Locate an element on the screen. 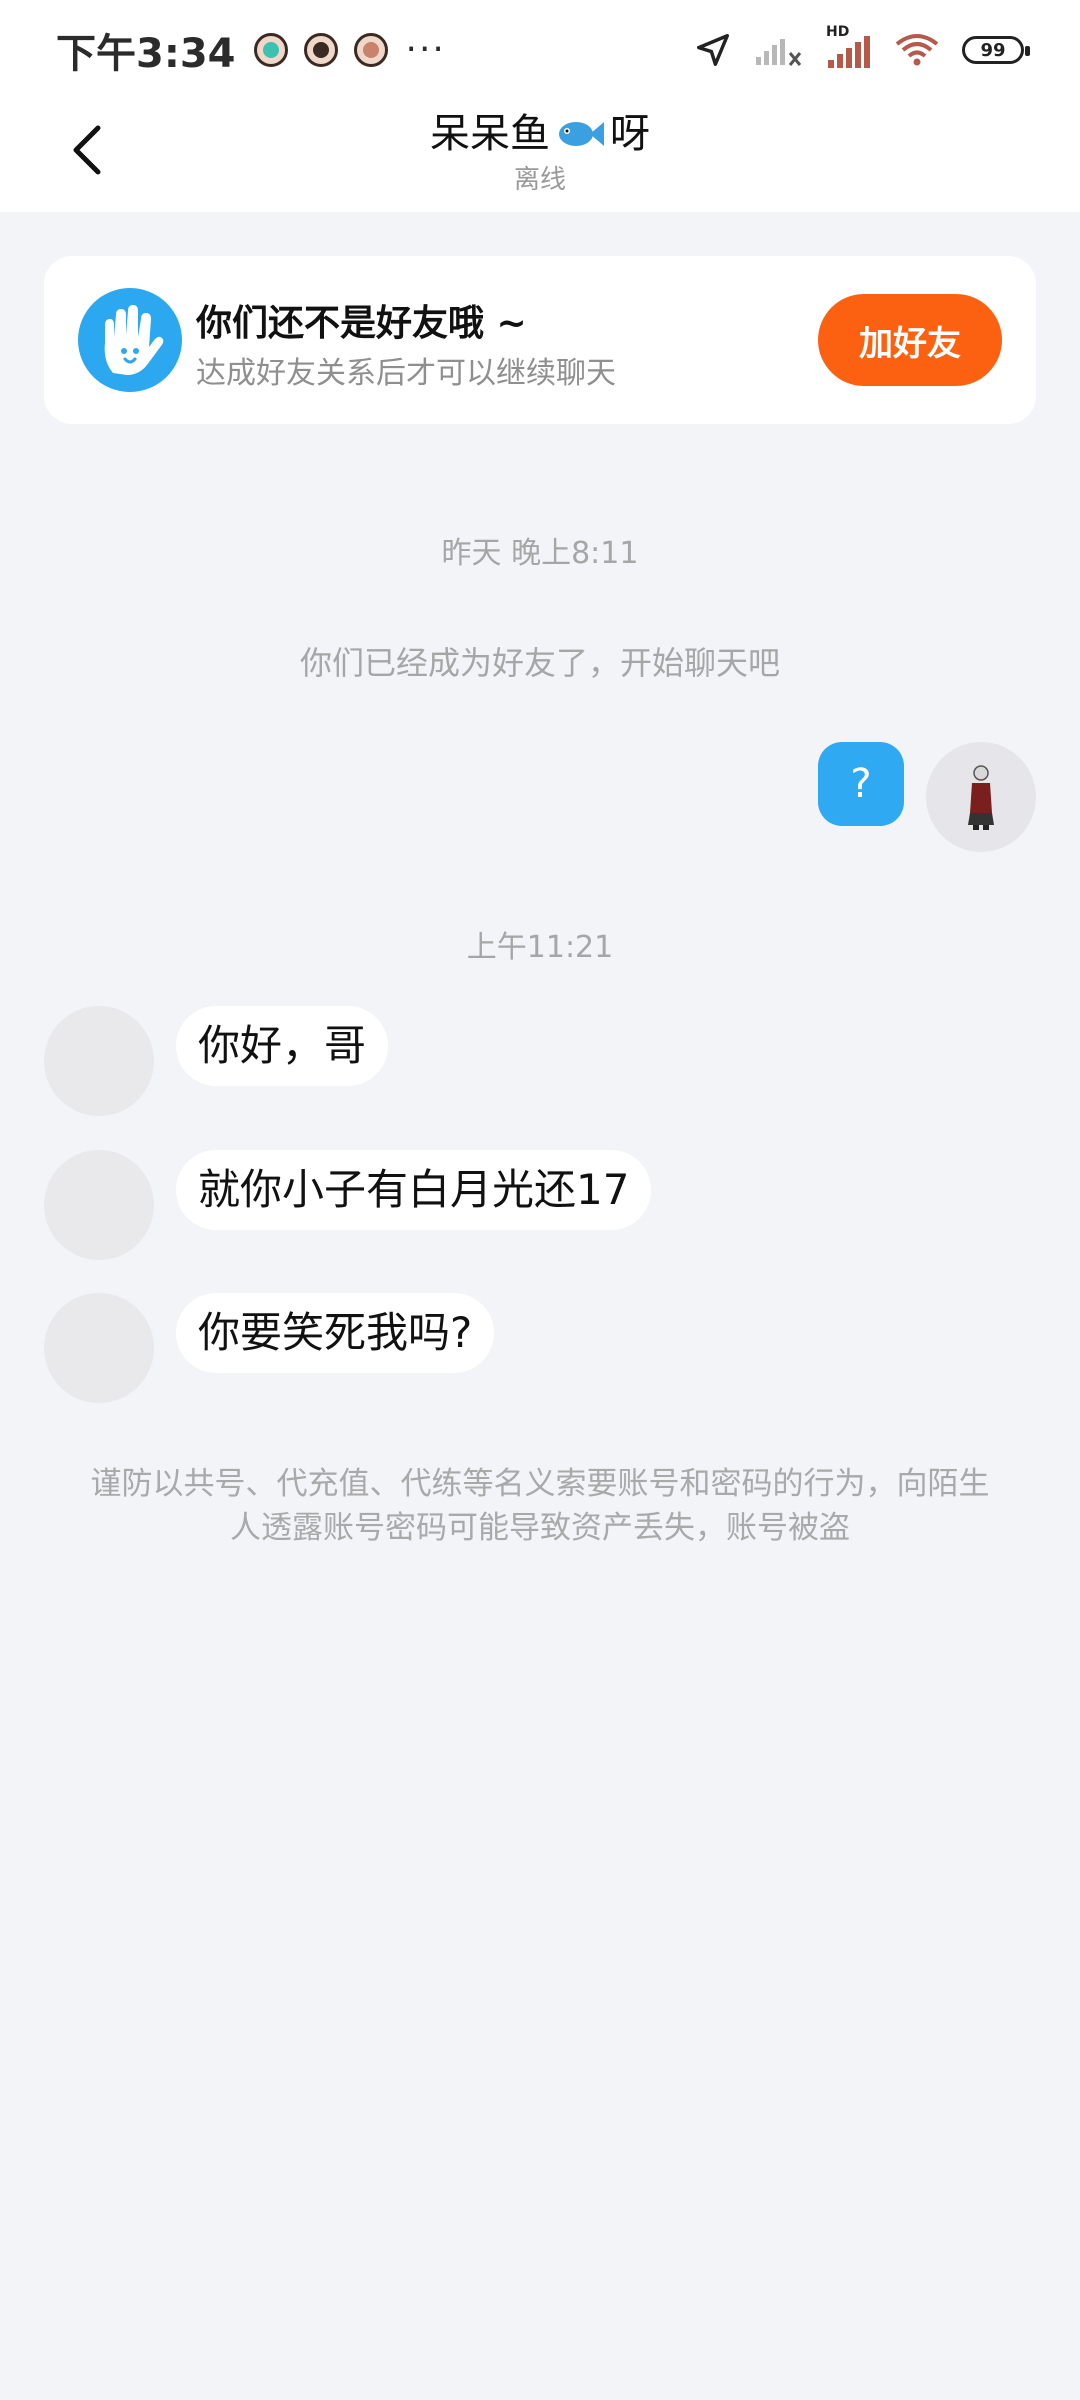  contact-name: 呆呆鱼 呀 is located at coordinates (540, 134).